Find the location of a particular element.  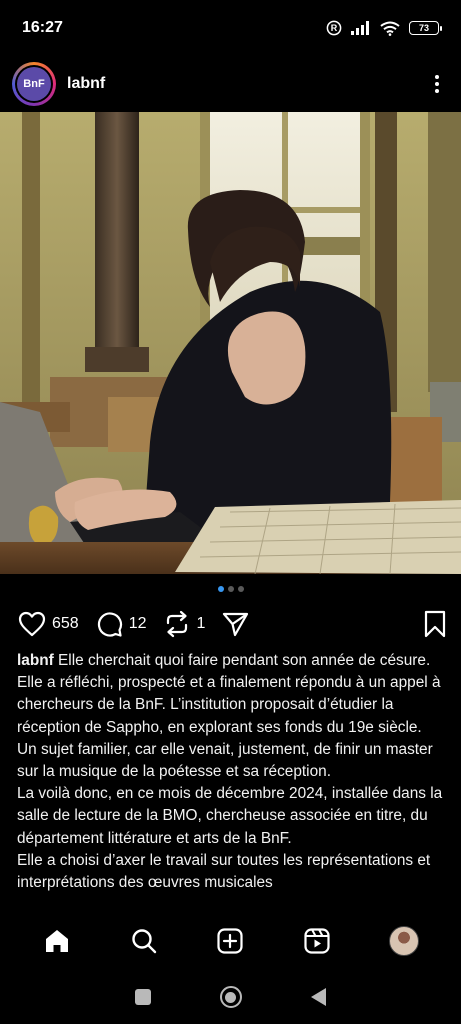

registered-icon: R is located at coordinates (334, 28).